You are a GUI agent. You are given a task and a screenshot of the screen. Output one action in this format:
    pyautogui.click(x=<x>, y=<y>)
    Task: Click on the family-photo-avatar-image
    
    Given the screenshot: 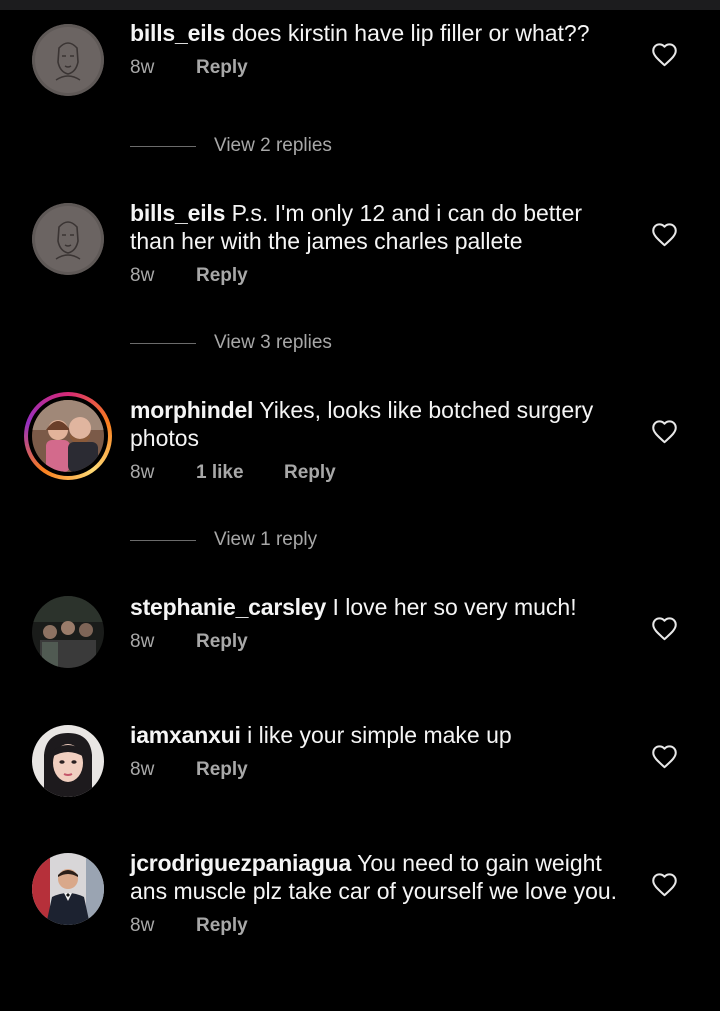 What is the action you would take?
    pyautogui.click(x=68, y=436)
    